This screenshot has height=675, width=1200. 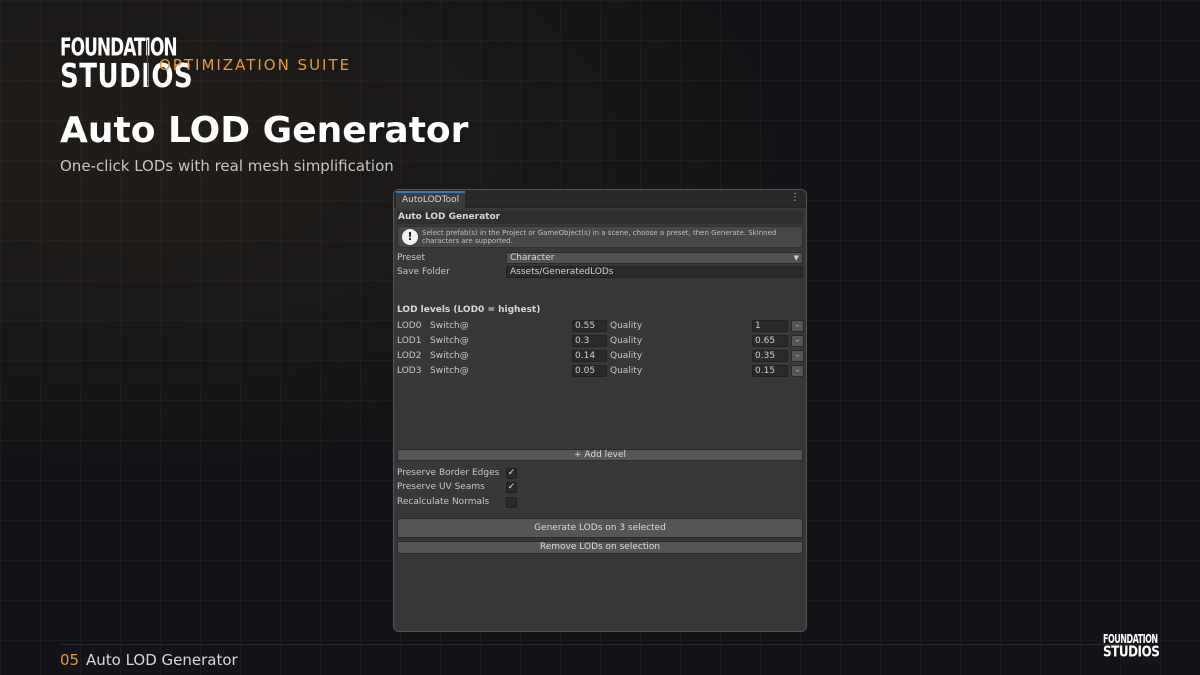 What do you see at coordinates (589, 341) in the screenshot?
I see `switch-input: 0.3` at bounding box center [589, 341].